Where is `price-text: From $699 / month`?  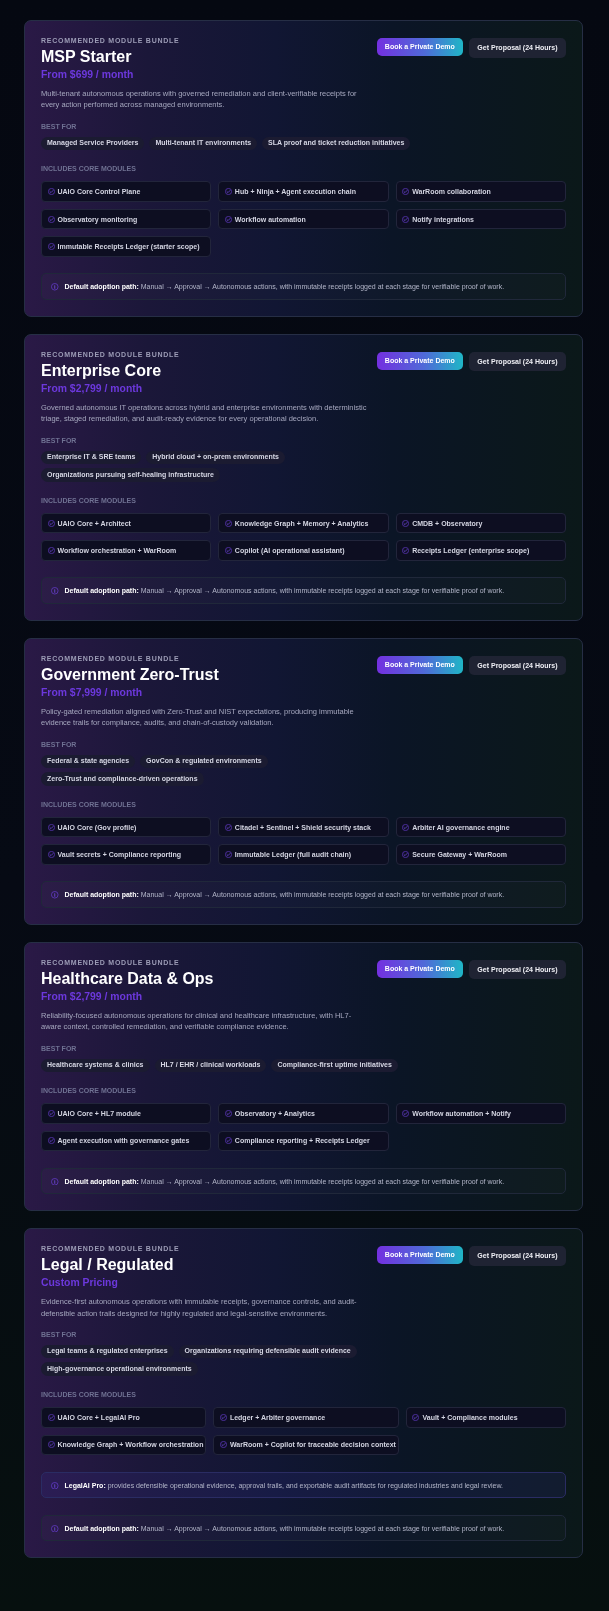
price-text: From $699 / month is located at coordinates (87, 75).